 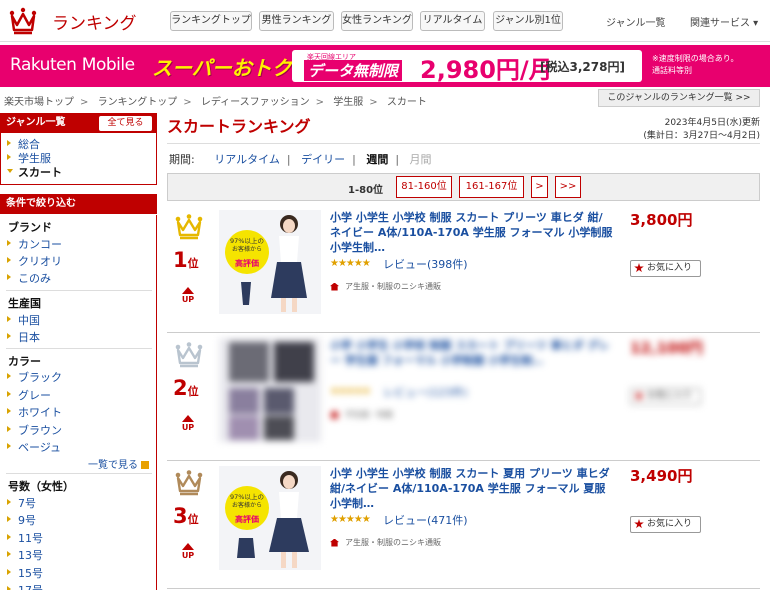 What do you see at coordinates (701, 129) in the screenshot?
I see `updated-info: 2023年4月5日(水)更新 (集計日：3月27日〜4月2日)` at bounding box center [701, 129].